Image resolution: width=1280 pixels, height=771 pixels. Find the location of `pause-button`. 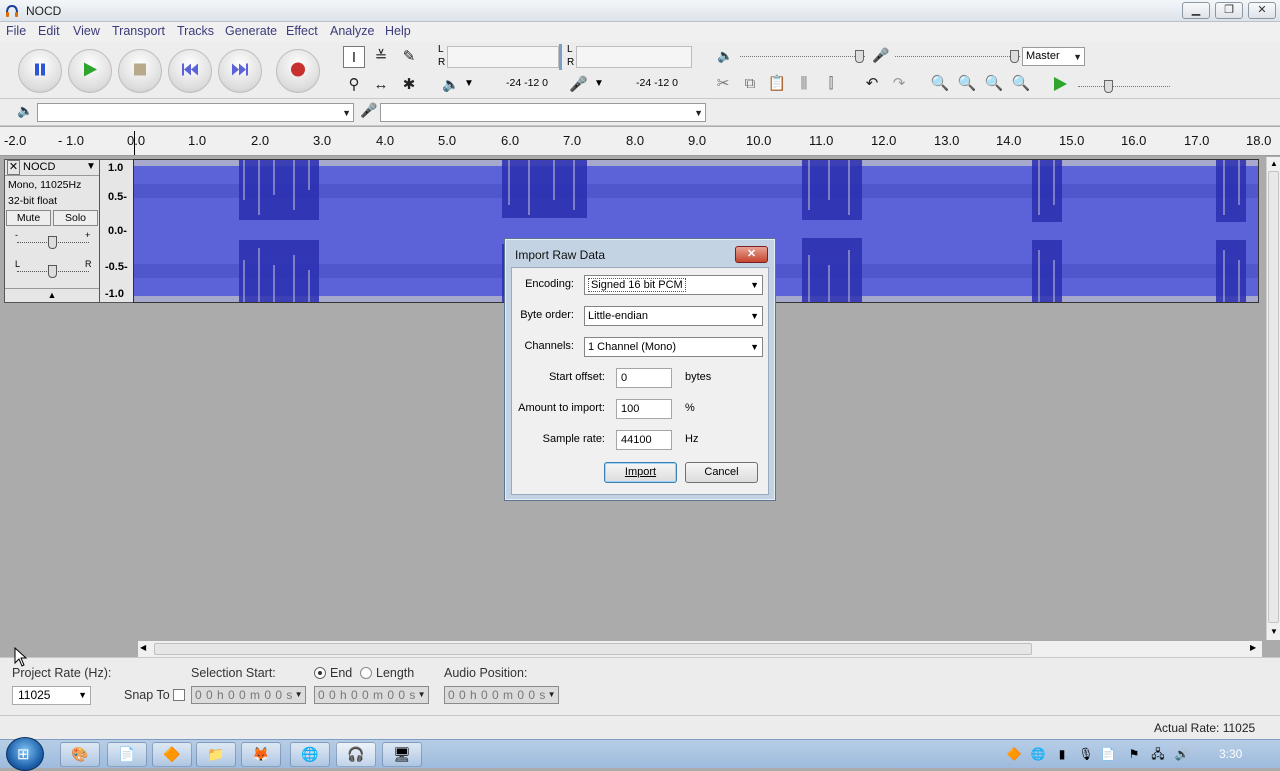

pause-button is located at coordinates (40, 71).